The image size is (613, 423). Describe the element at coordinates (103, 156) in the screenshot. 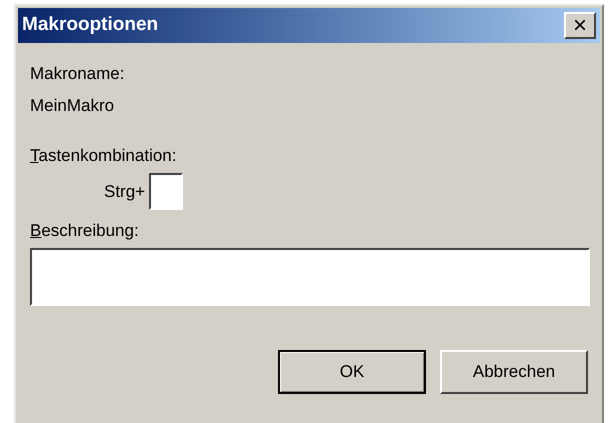

I see `shortcut-label: Tastenkombination:` at that location.